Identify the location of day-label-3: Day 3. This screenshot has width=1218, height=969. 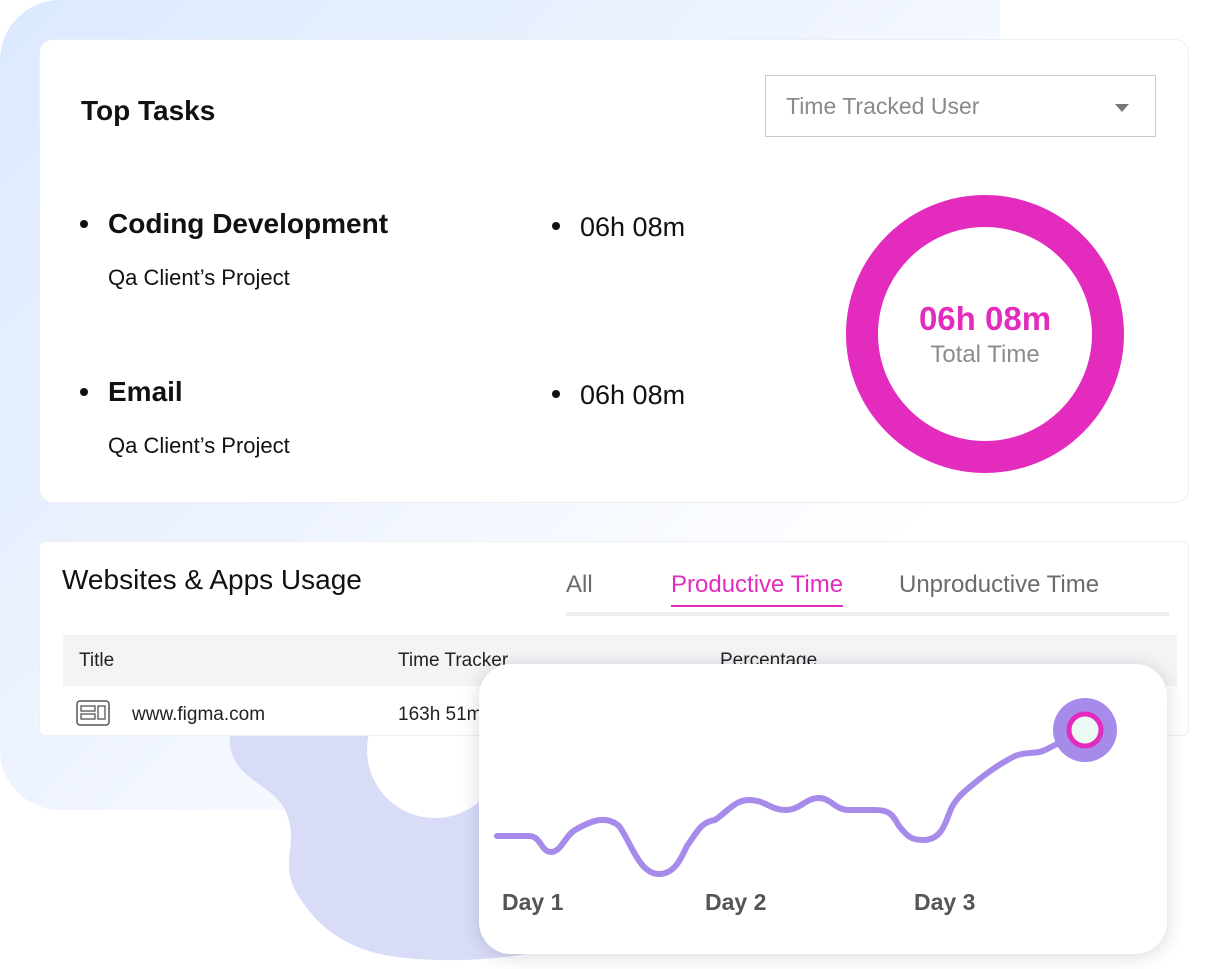
(945, 902).